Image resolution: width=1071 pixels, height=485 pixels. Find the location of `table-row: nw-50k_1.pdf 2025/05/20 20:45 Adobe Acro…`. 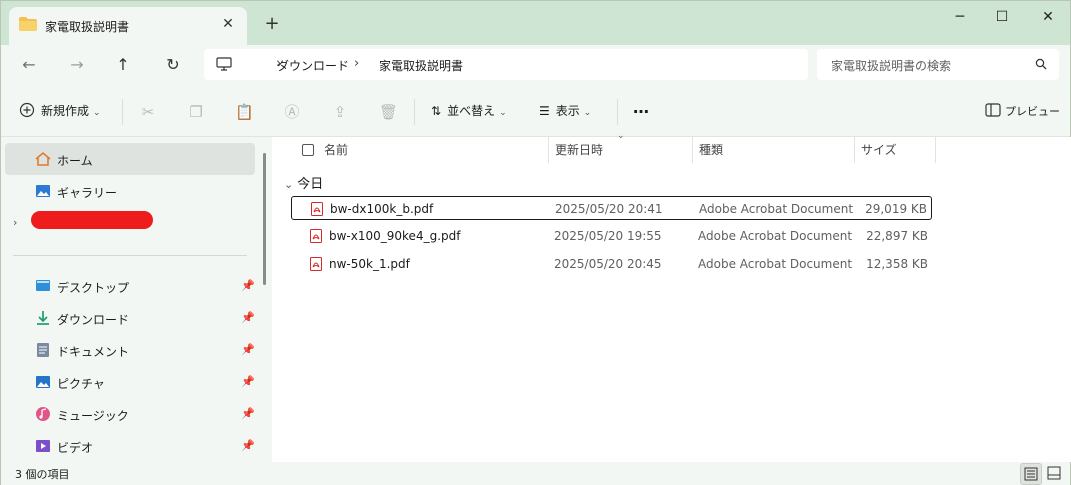

table-row: nw-50k_1.pdf 2025/05/20 20:45 Adobe Acro… is located at coordinates (611, 264).